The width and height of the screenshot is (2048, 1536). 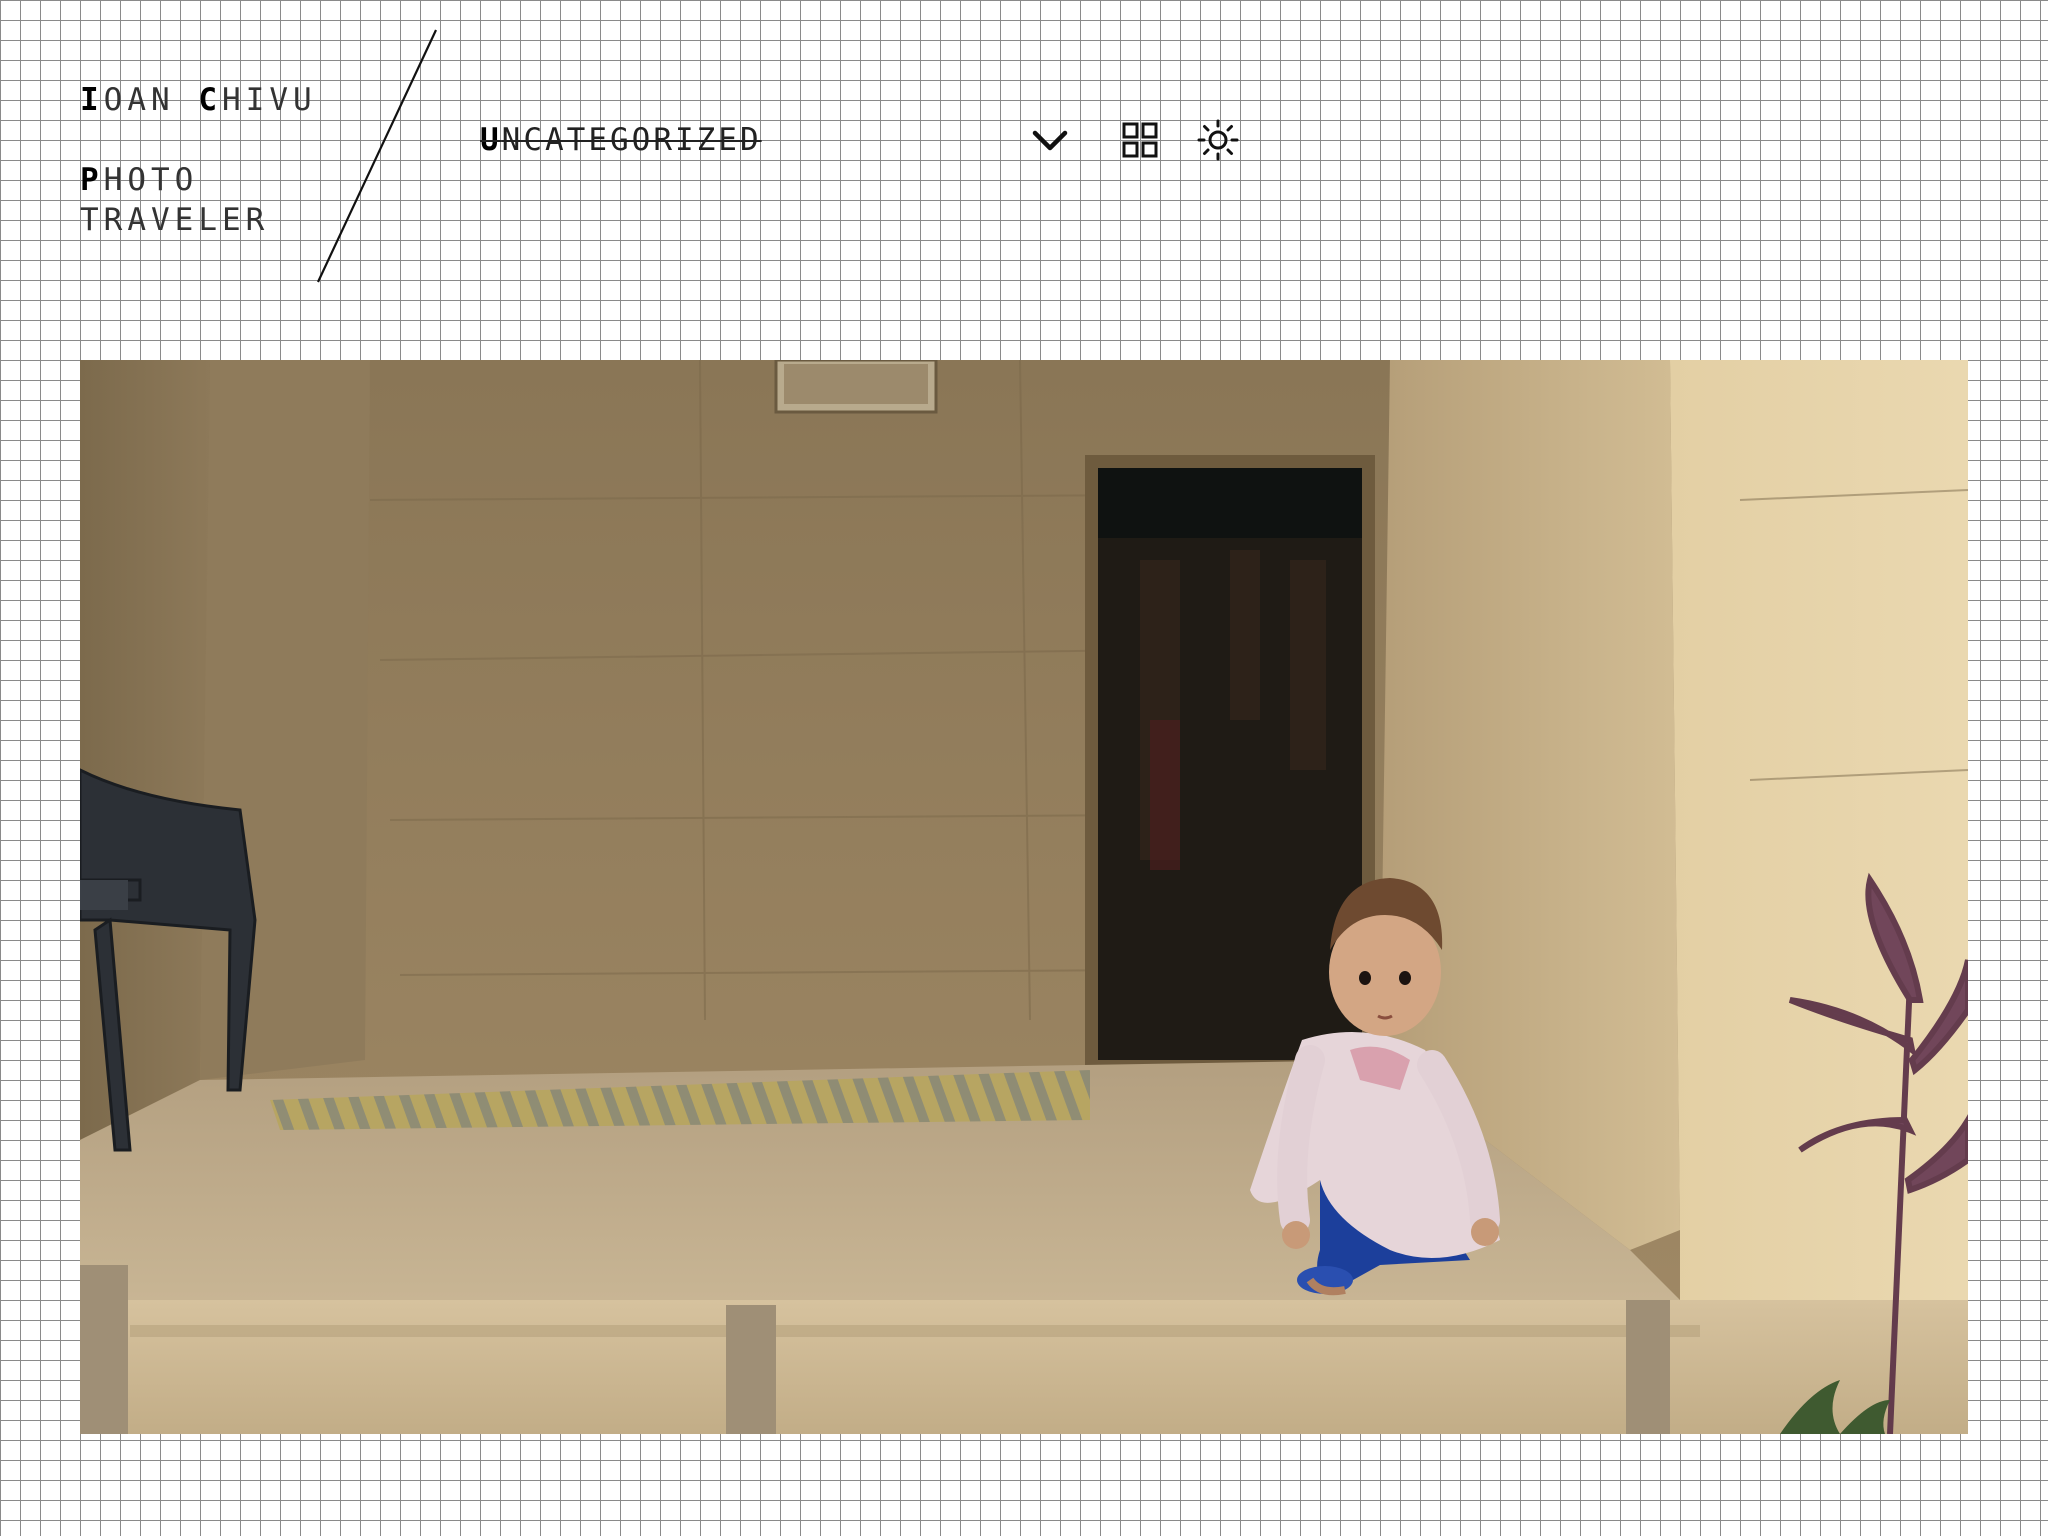 I want to click on site-title-part-2: HIVU, so click(x=269, y=100).